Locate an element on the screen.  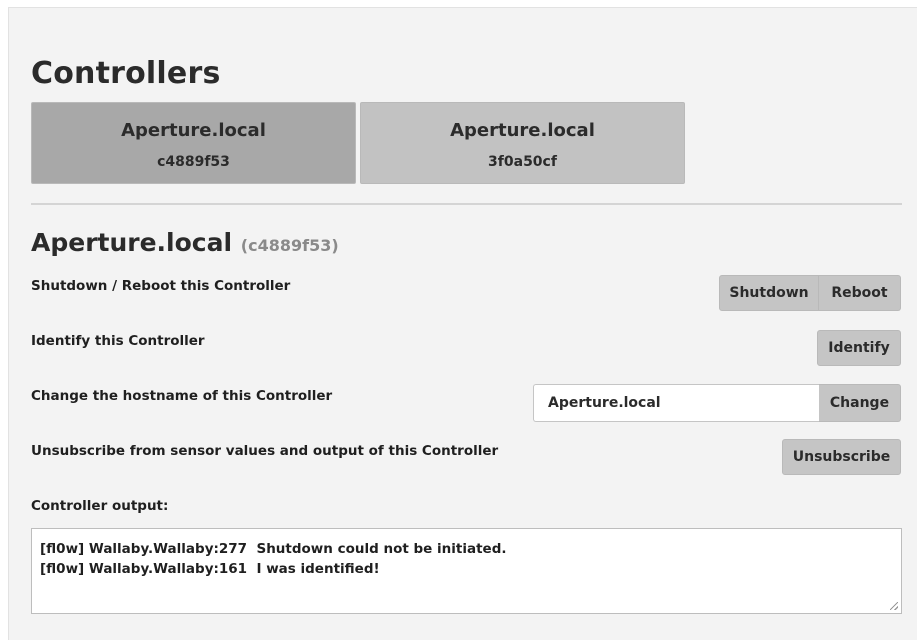
change-hostname-button: Change is located at coordinates (860, 403).